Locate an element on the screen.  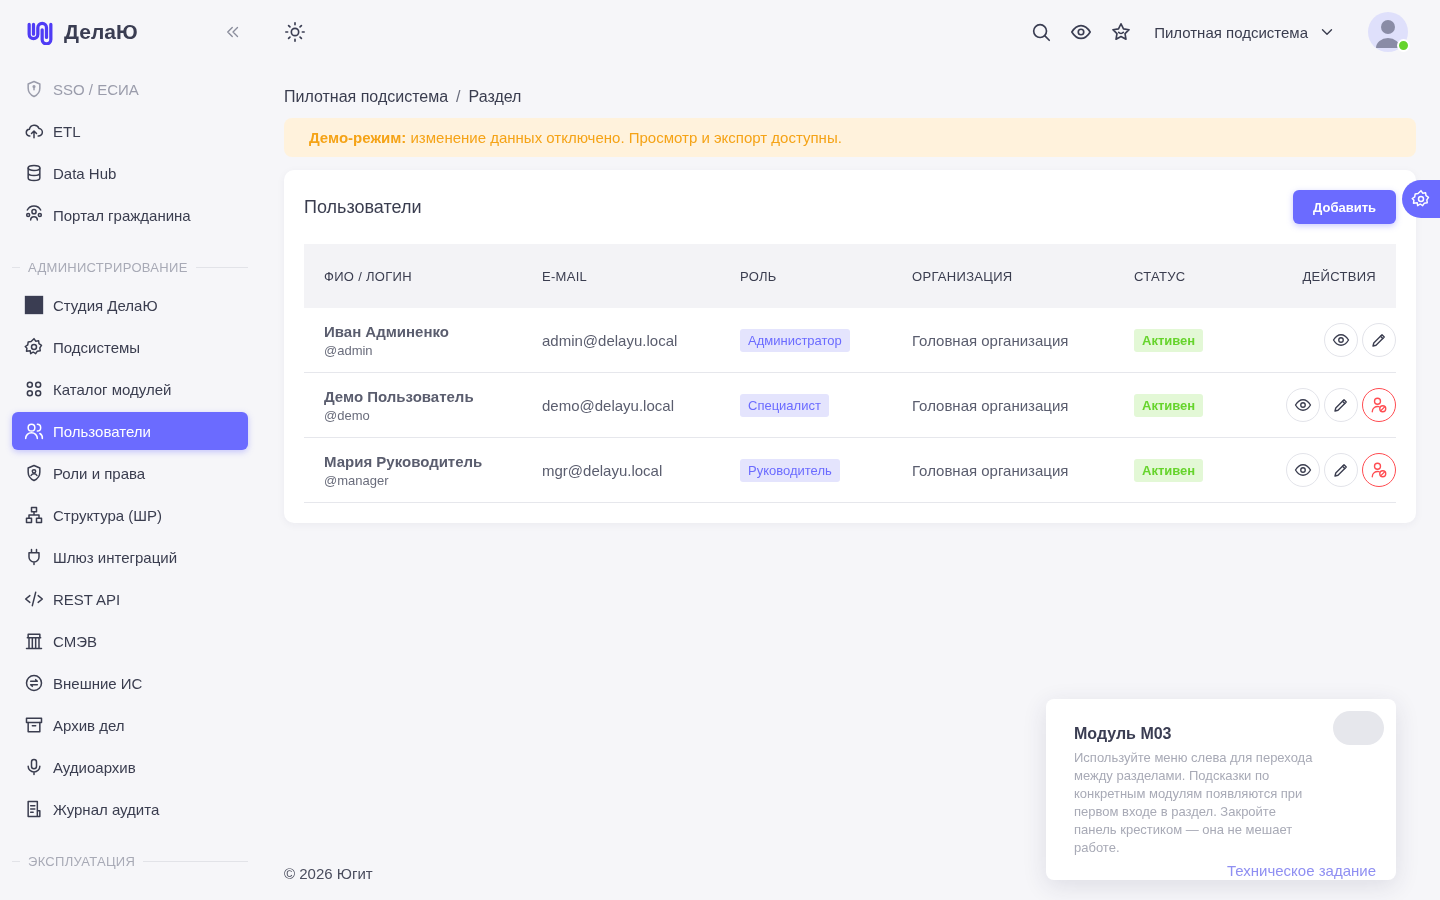
sidebar-item: ETL is located at coordinates (130, 131).